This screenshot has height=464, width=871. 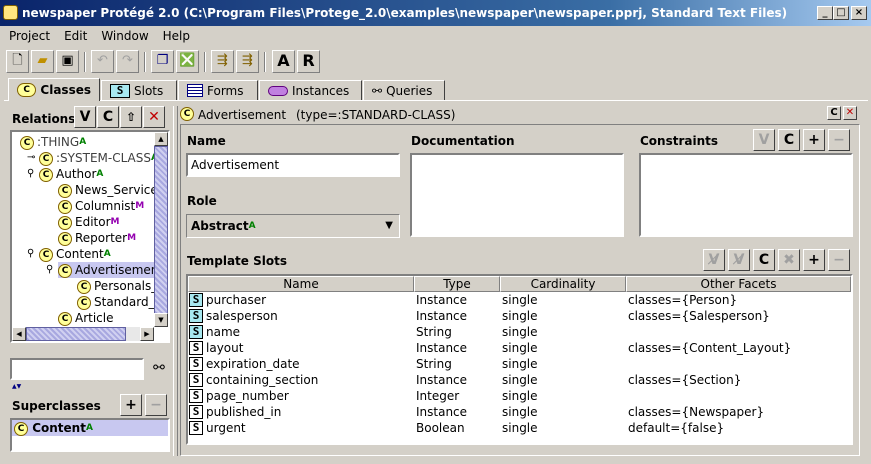 I want to click on header-close-button: ✕, so click(x=850, y=113).